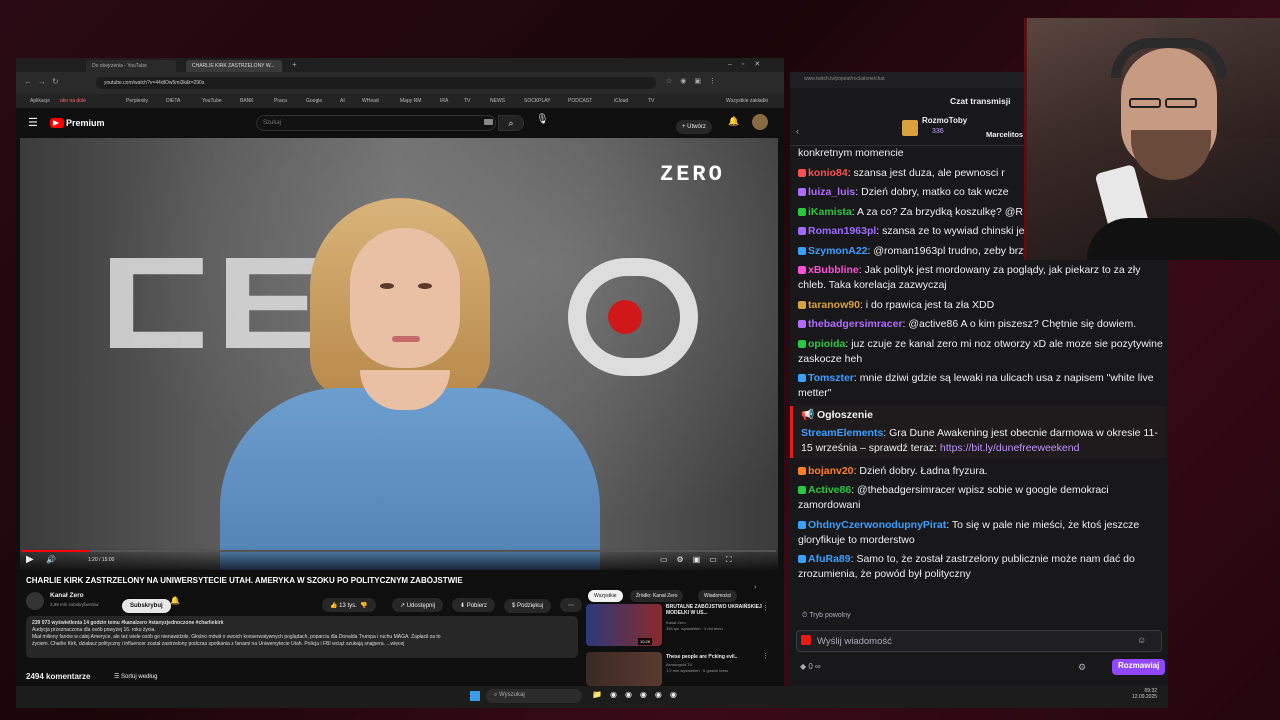  I want to click on search-label: Wyszukaj, so click(512, 695).